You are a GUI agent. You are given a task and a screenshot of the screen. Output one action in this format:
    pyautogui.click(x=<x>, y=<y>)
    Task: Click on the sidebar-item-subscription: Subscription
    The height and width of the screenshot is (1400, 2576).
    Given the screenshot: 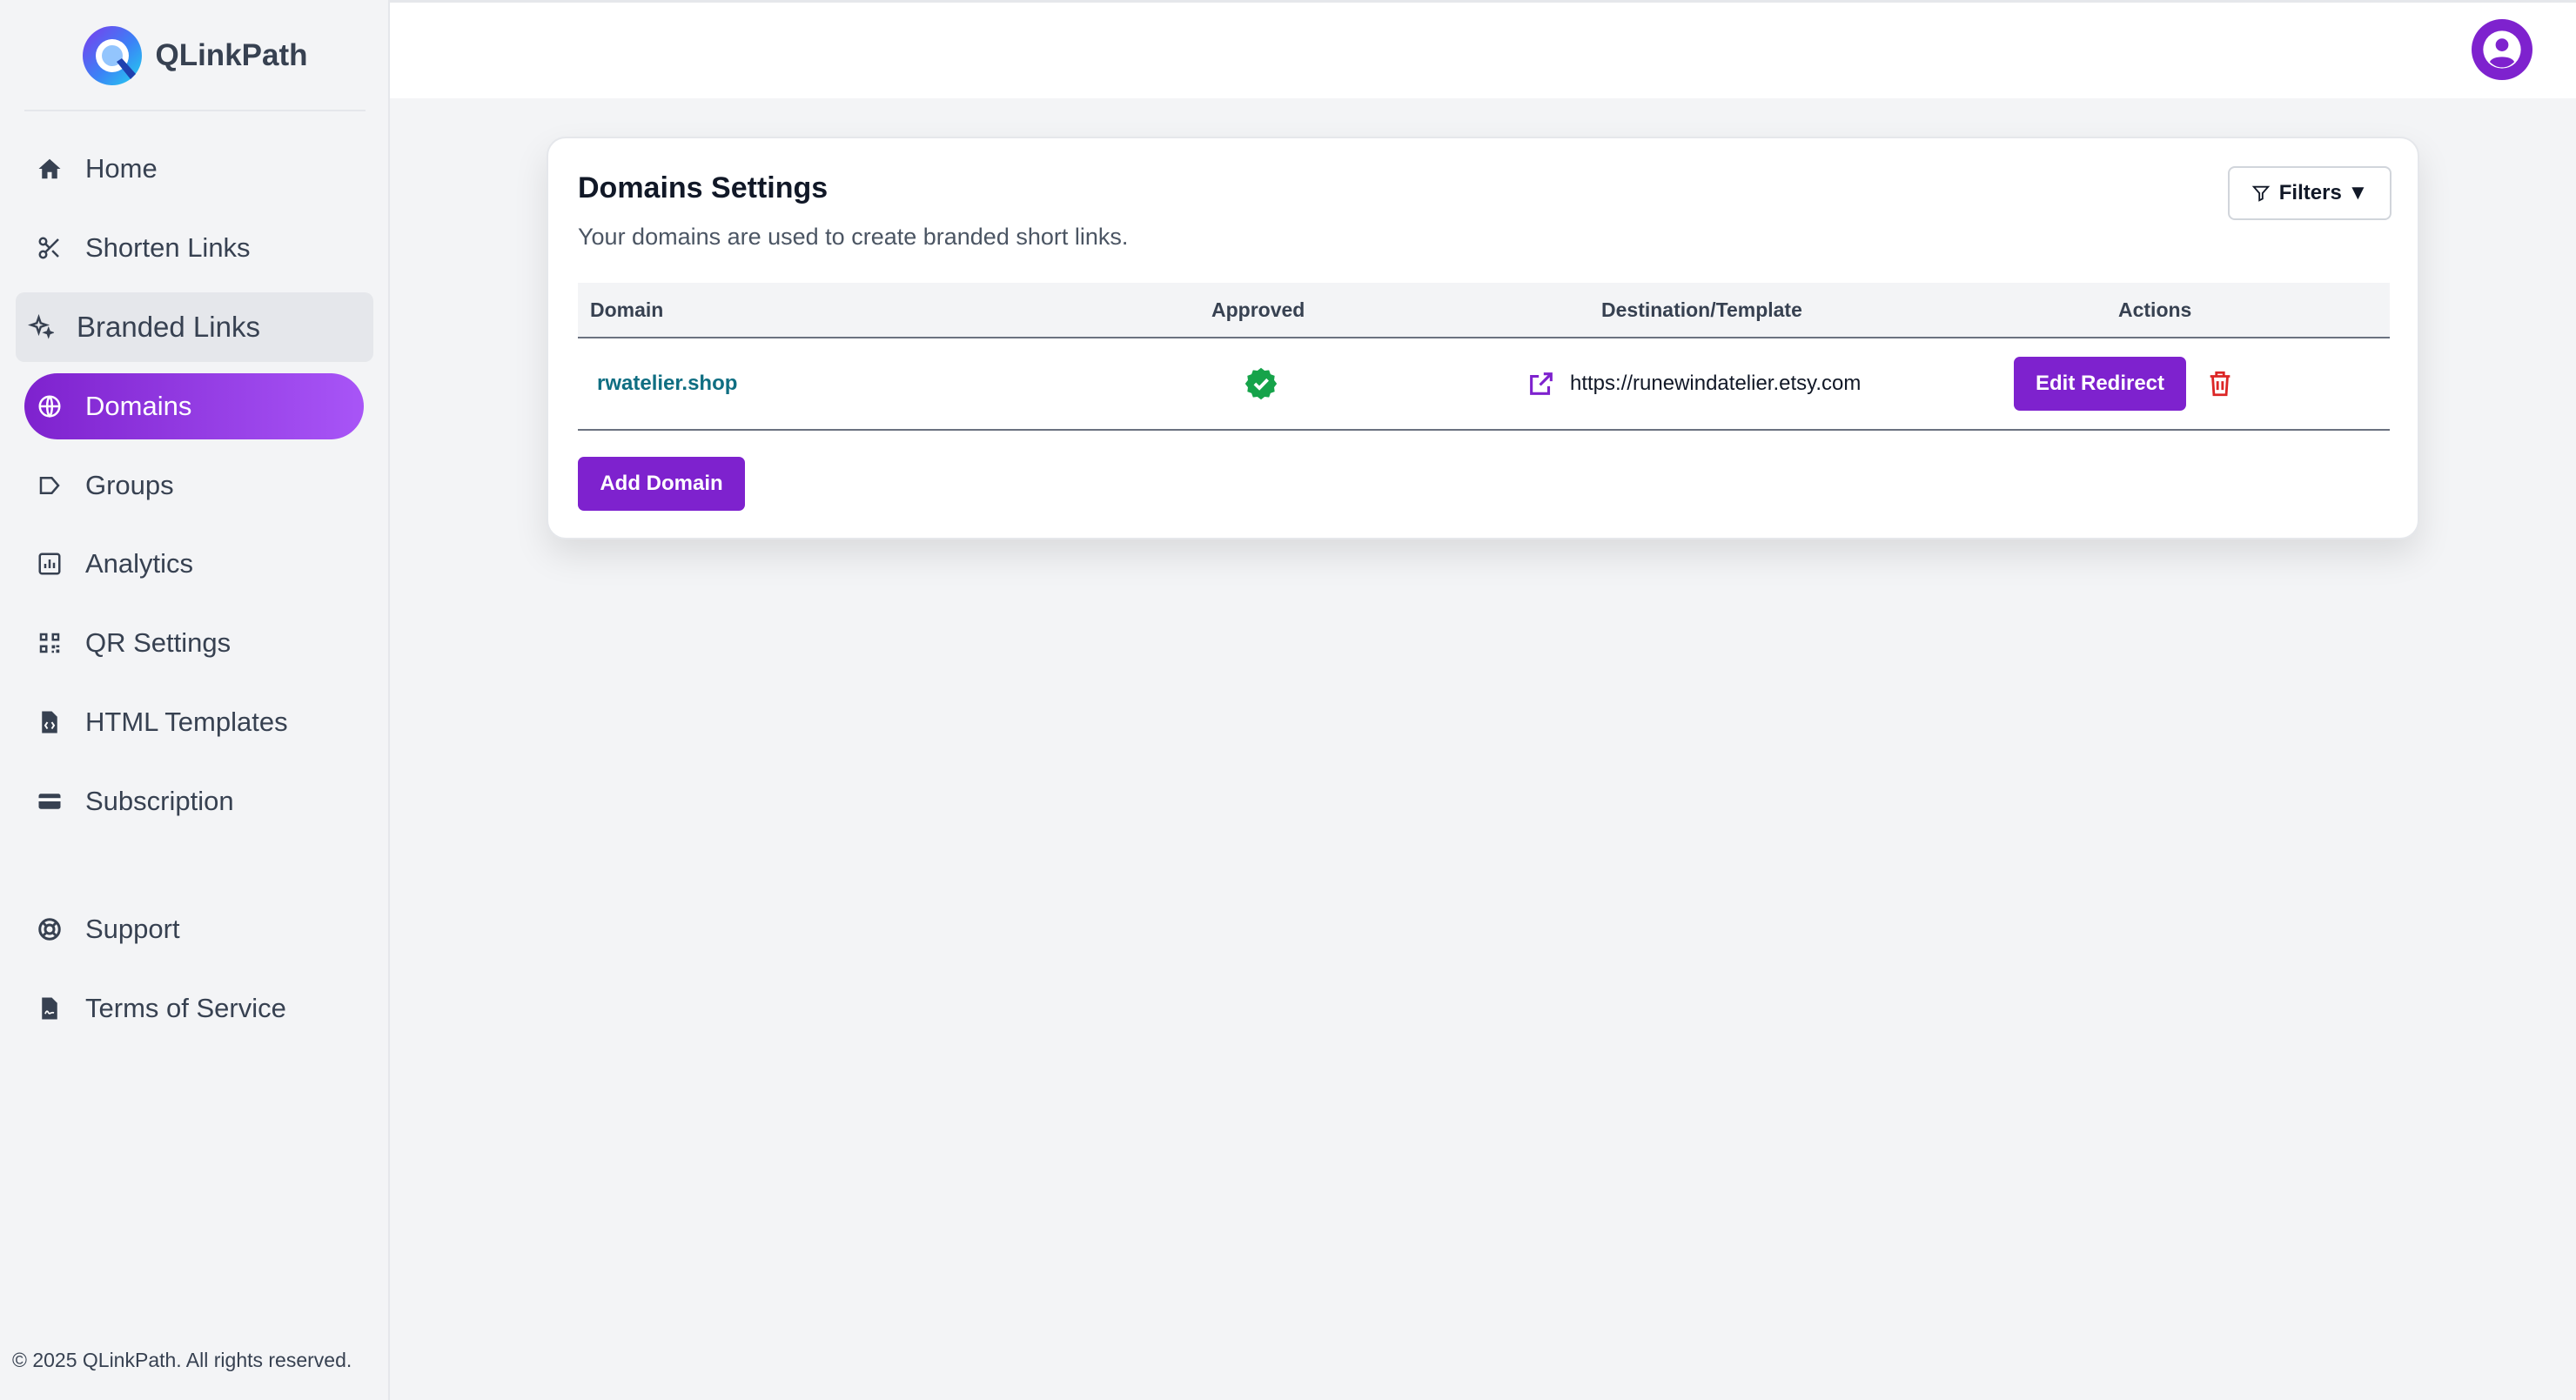 What is the action you would take?
    pyautogui.click(x=194, y=801)
    